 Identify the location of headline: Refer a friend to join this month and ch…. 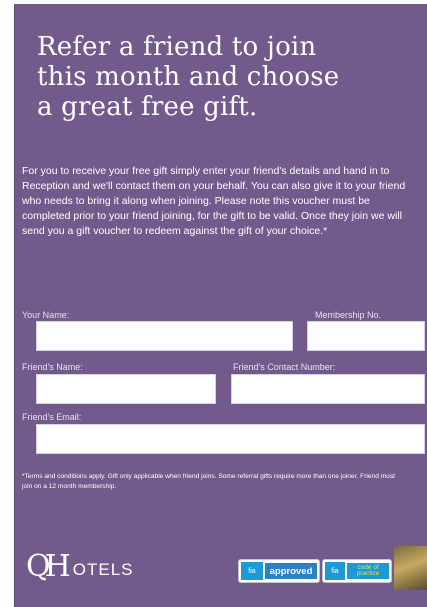
(227, 77).